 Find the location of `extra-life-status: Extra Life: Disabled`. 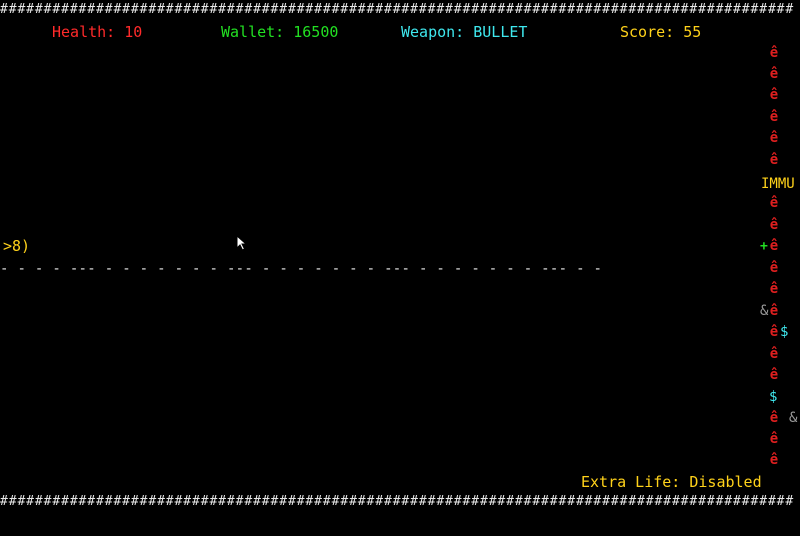

extra-life-status: Extra Life: Disabled is located at coordinates (671, 482).